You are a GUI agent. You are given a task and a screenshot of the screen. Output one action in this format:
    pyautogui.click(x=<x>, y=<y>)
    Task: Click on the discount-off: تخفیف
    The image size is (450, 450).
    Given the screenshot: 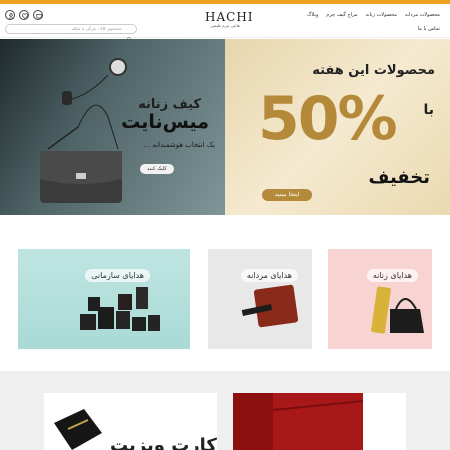 What is the action you would take?
    pyautogui.click(x=399, y=177)
    